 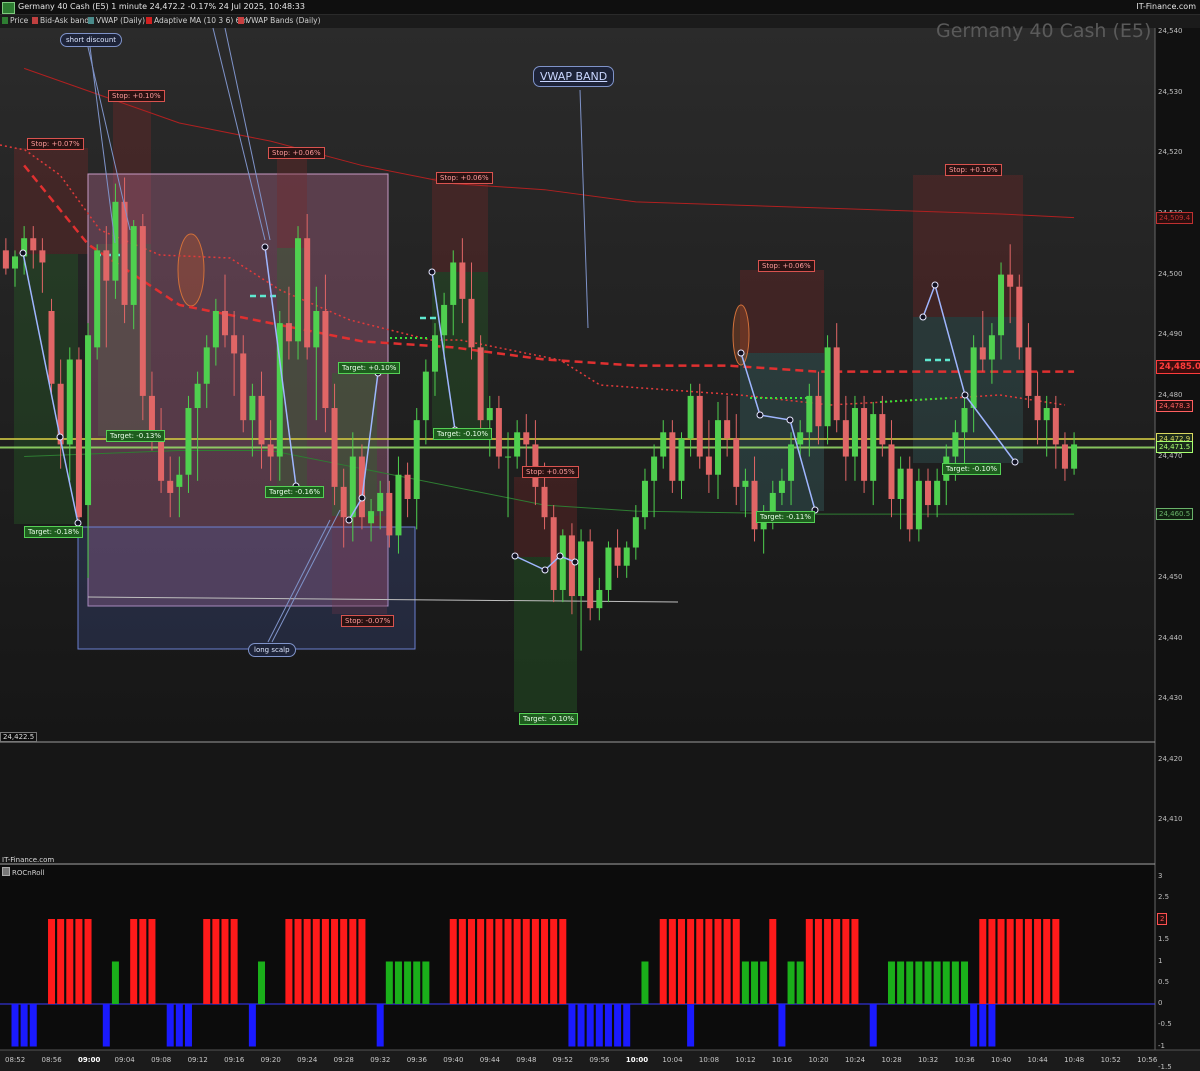 What do you see at coordinates (23, 872) in the screenshot?
I see `indicator-legend: ROCnRoll` at bounding box center [23, 872].